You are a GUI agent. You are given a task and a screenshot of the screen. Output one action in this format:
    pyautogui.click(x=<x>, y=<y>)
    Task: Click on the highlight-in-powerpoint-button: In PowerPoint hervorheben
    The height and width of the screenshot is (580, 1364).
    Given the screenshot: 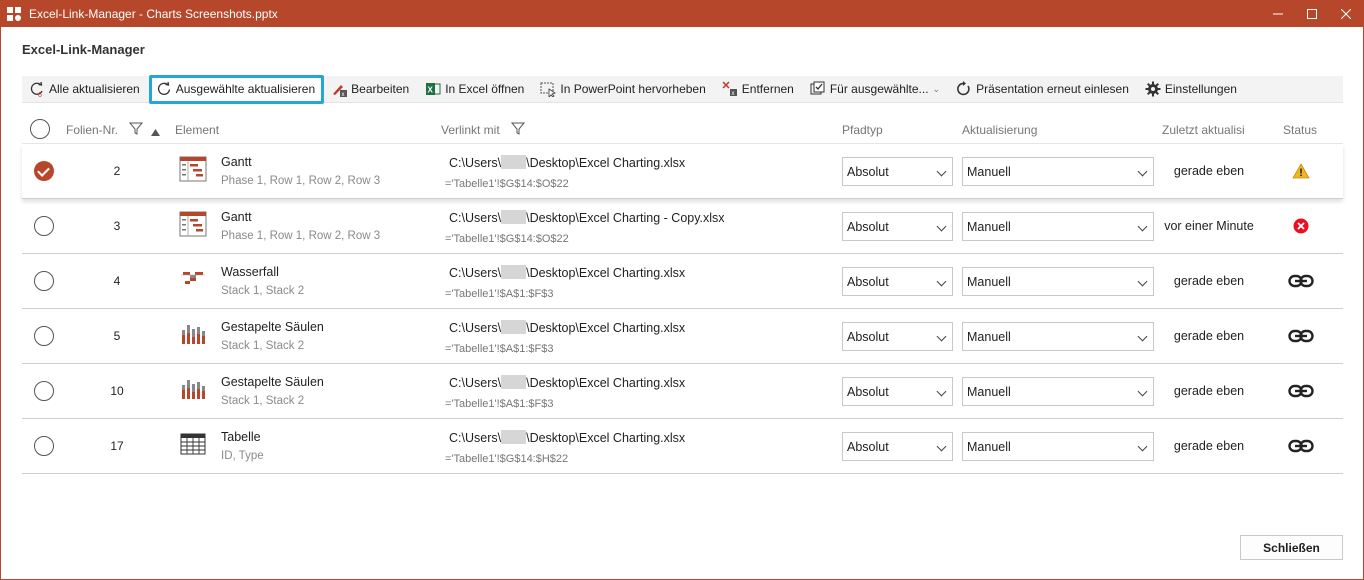 What is the action you would take?
    pyautogui.click(x=623, y=89)
    